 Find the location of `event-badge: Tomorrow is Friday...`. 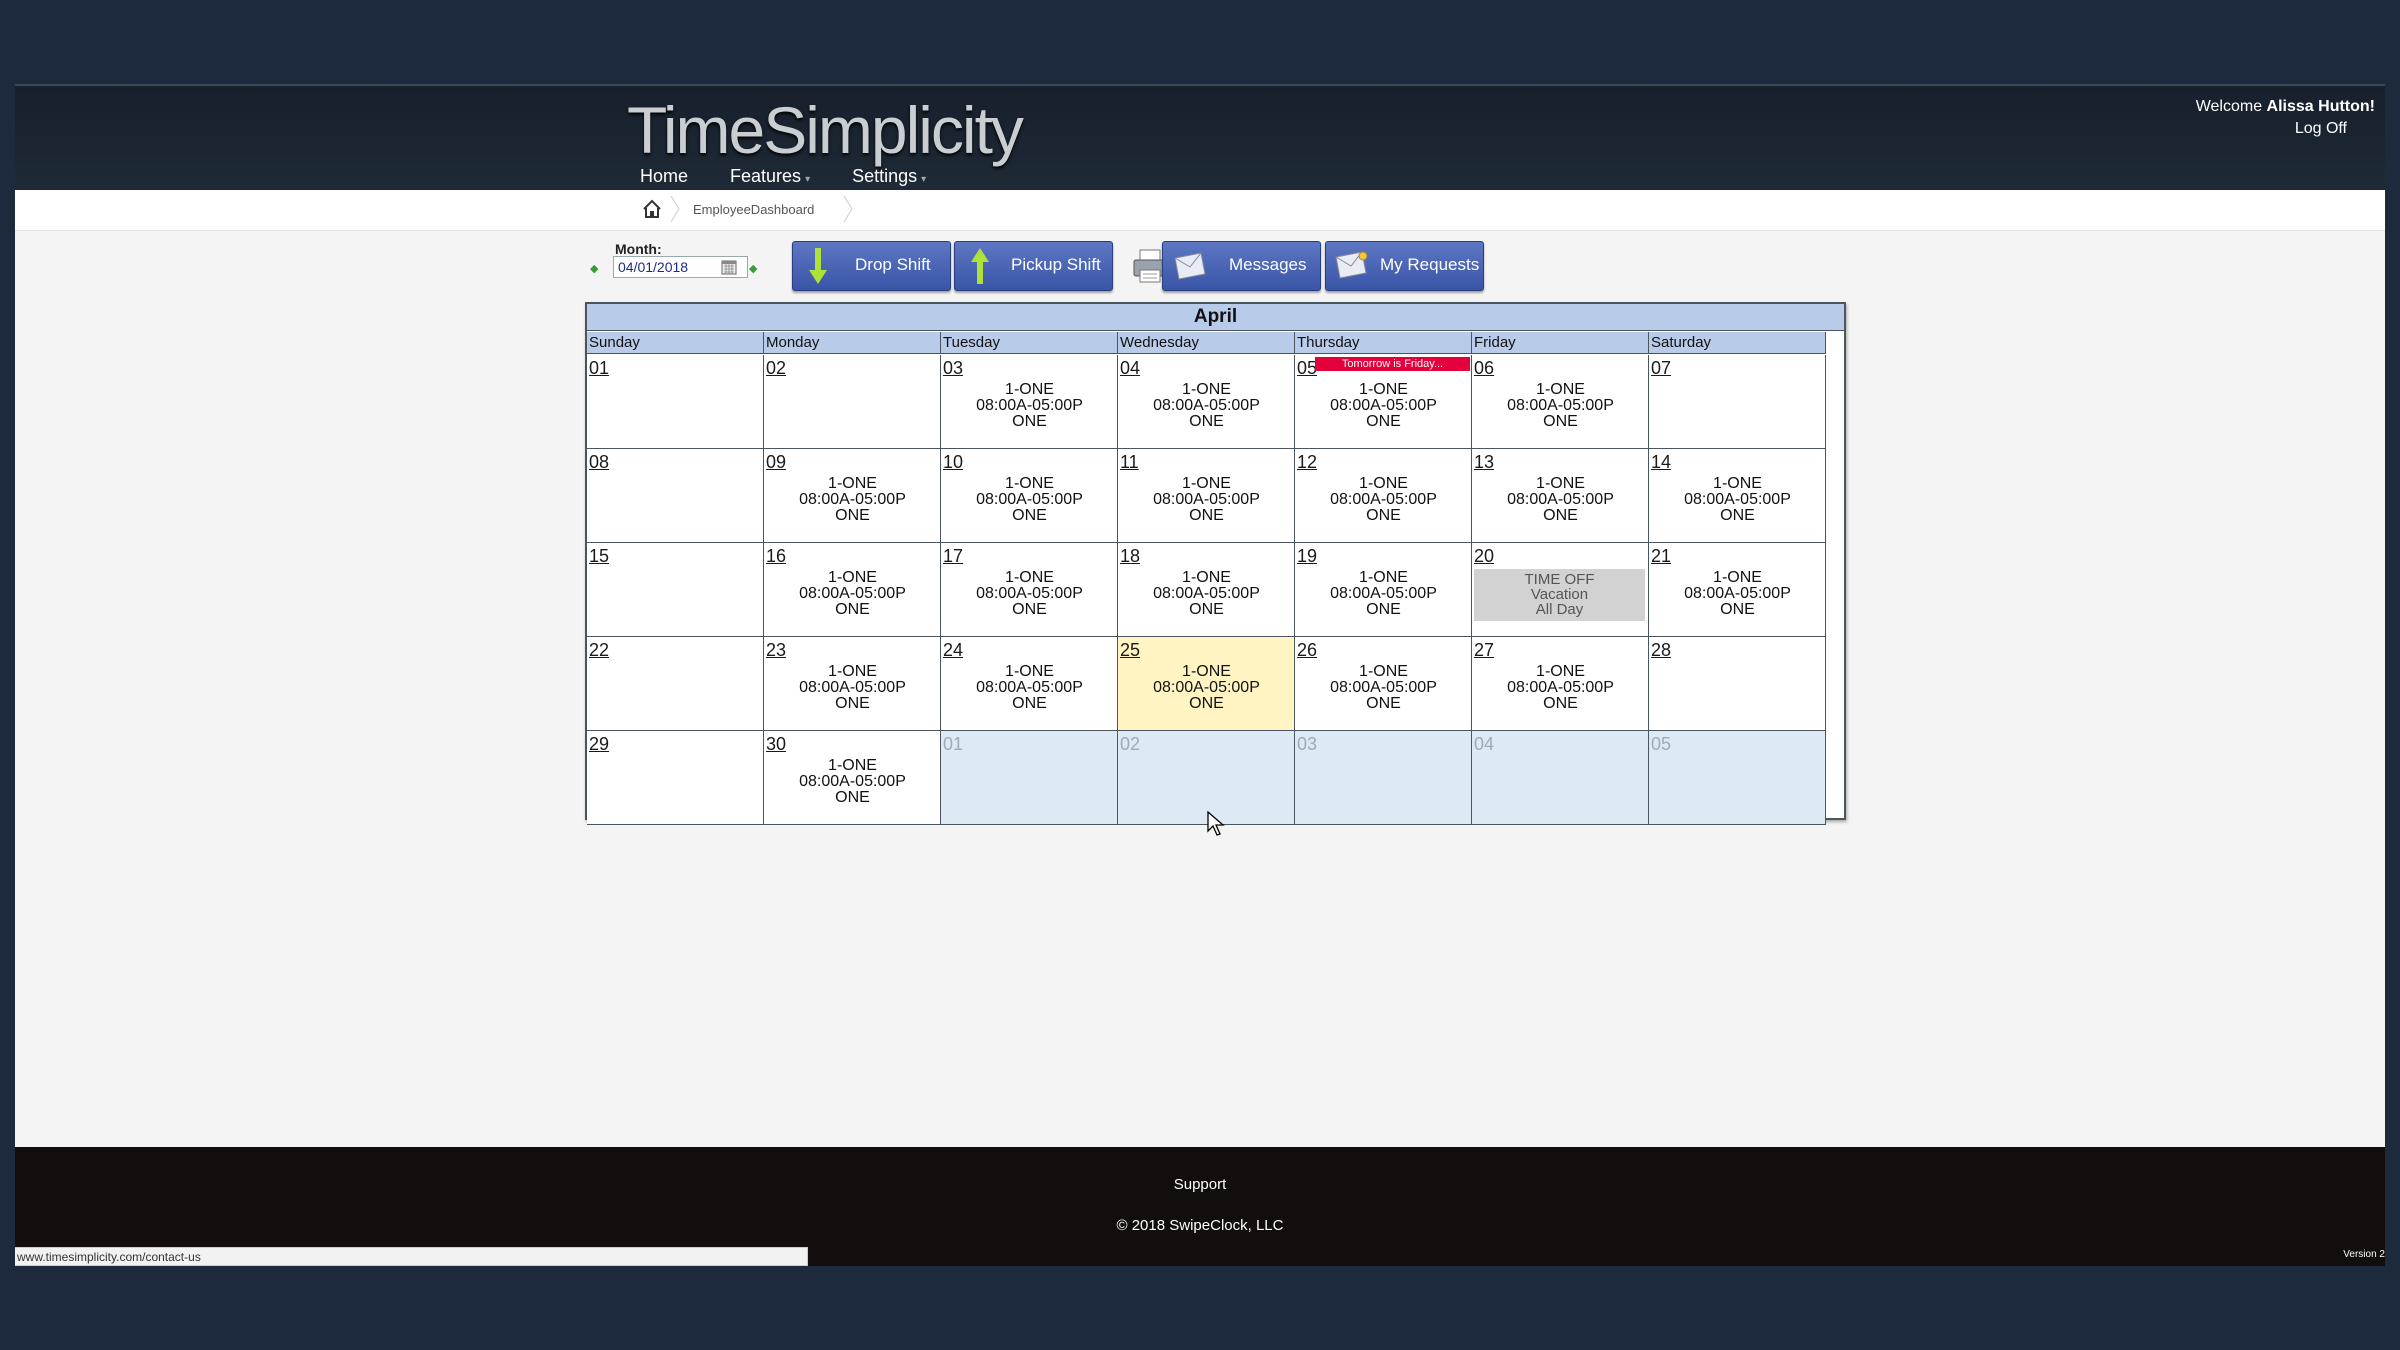

event-badge: Tomorrow is Friday... is located at coordinates (1392, 364).